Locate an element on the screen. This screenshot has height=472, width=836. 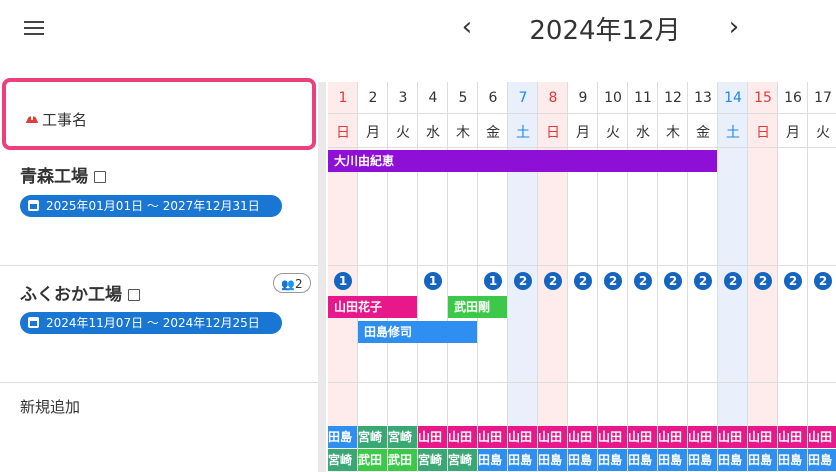
project-title-fukuoka: ふくおか工場 is located at coordinates (80, 292).